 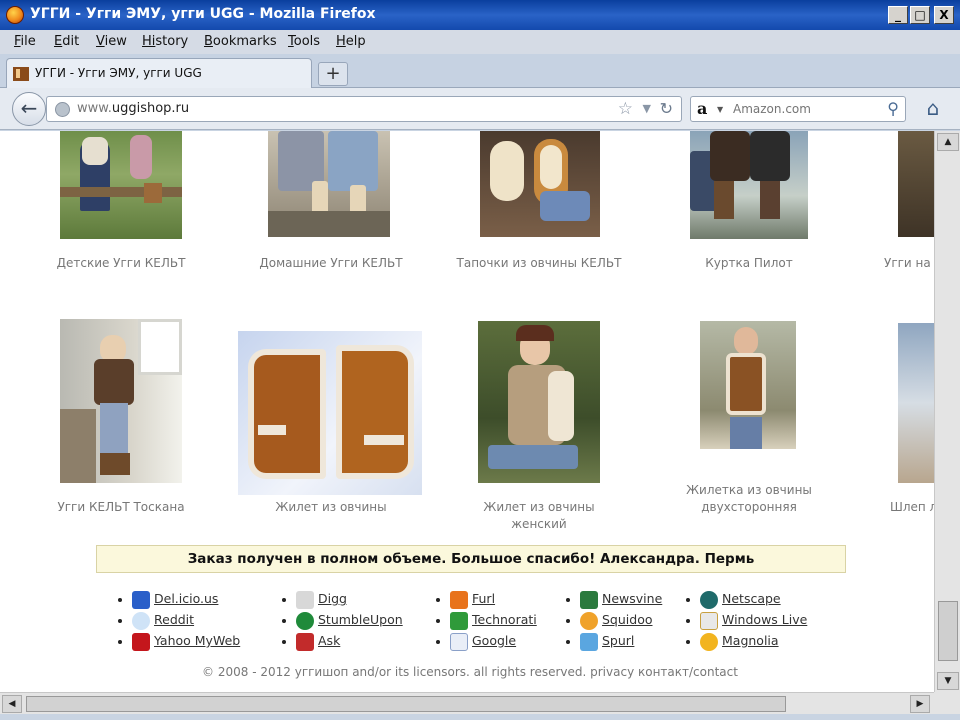 What do you see at coordinates (364, 109) in the screenshot?
I see `url-bar: www.uggishop.ru ☆ ▼ ↻` at bounding box center [364, 109].